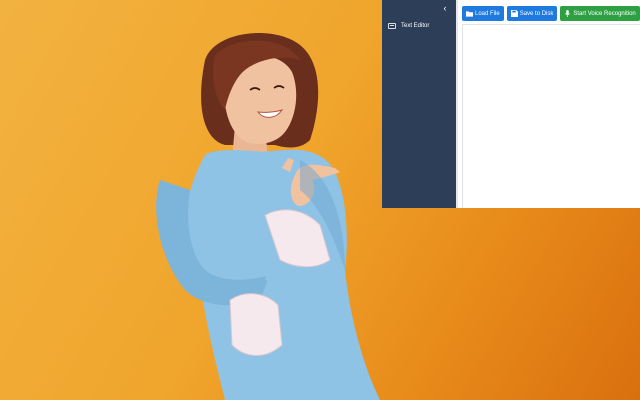  I want to click on sidebar: ‹ Text Editor, so click(419, 104).